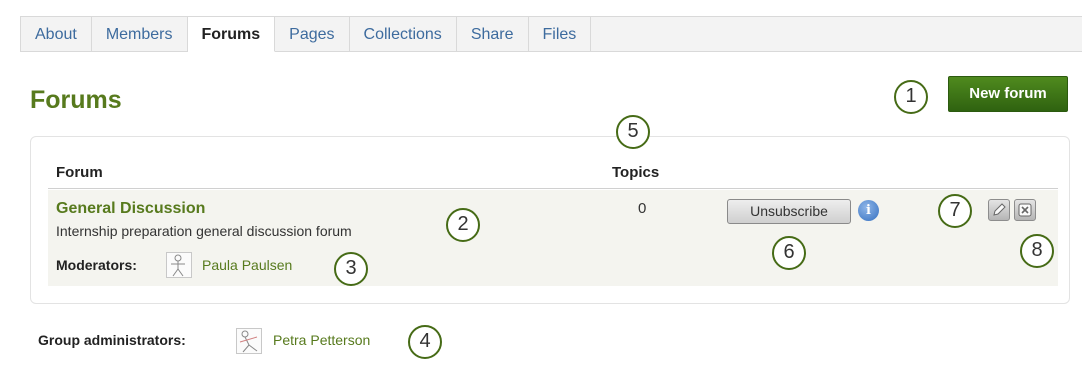 Image resolution: width=1082 pixels, height=385 pixels. I want to click on topics-count: 0, so click(642, 208).